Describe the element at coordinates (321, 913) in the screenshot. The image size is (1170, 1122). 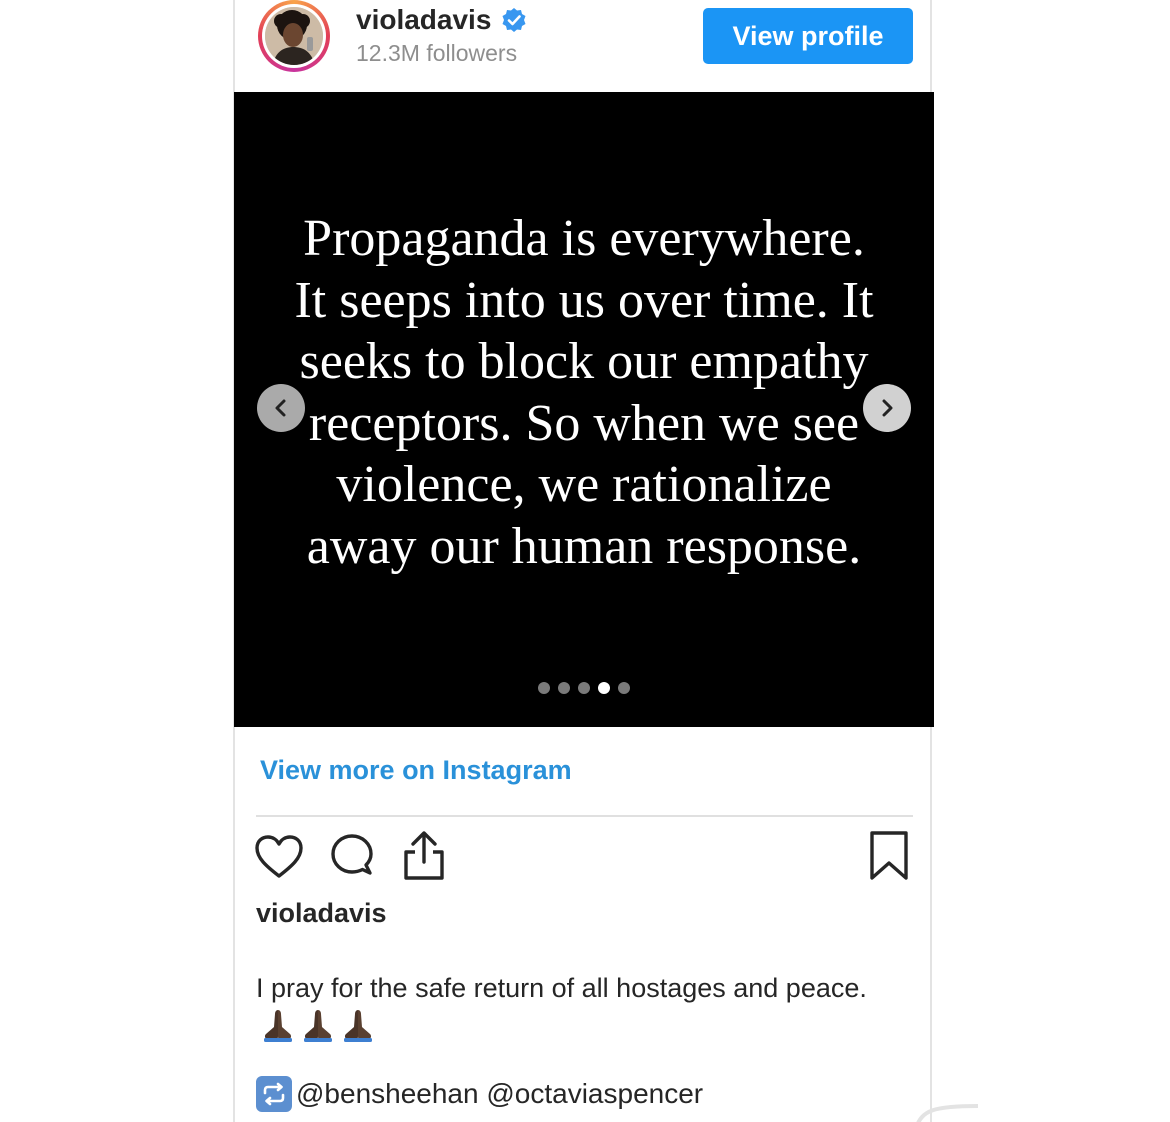
I see `caption-username: violadavis` at that location.